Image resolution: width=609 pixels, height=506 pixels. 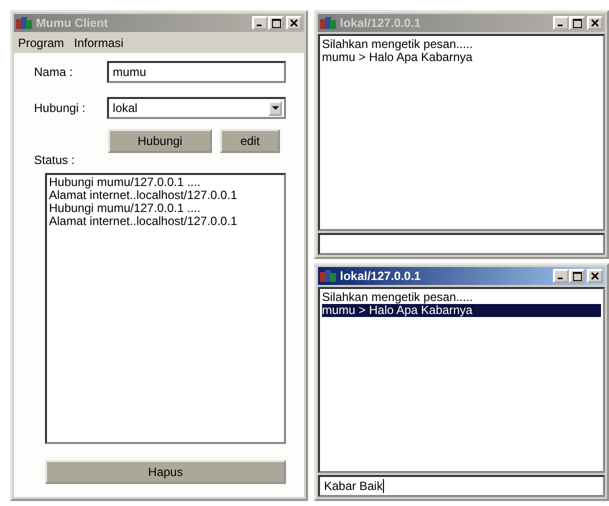 I want to click on name-field: mumu, so click(x=196, y=72).